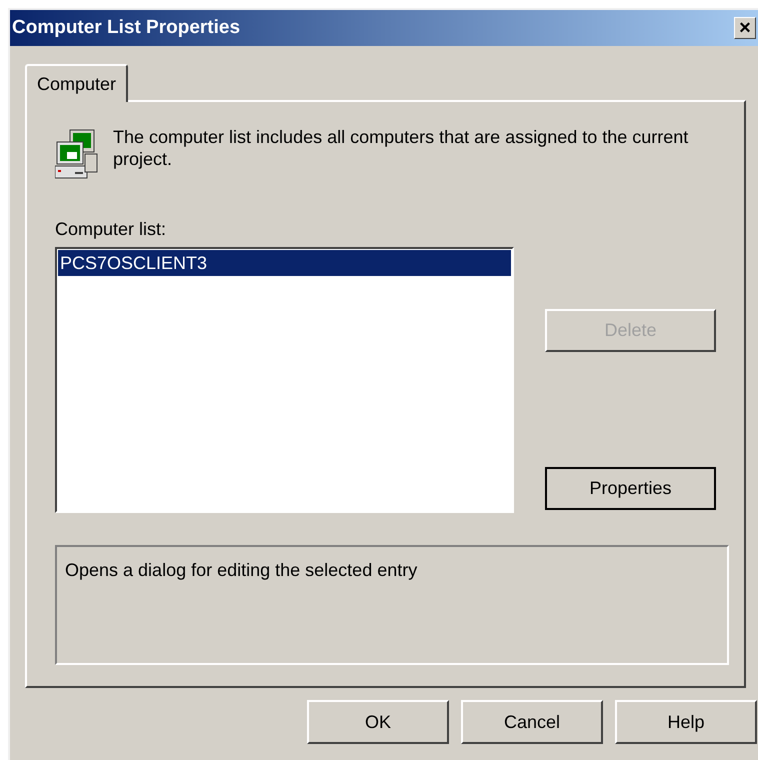 The height and width of the screenshot is (760, 758). Describe the element at coordinates (401, 148) in the screenshot. I see `description-text: The computer list includes all computers that are assigned to the current project.` at that location.